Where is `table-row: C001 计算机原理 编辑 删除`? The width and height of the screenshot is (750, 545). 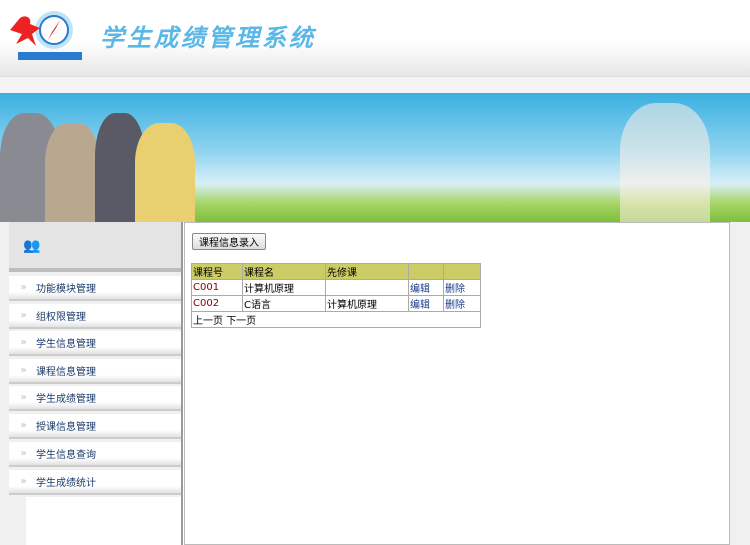 table-row: C001 计算机原理 编辑 删除 is located at coordinates (336, 287).